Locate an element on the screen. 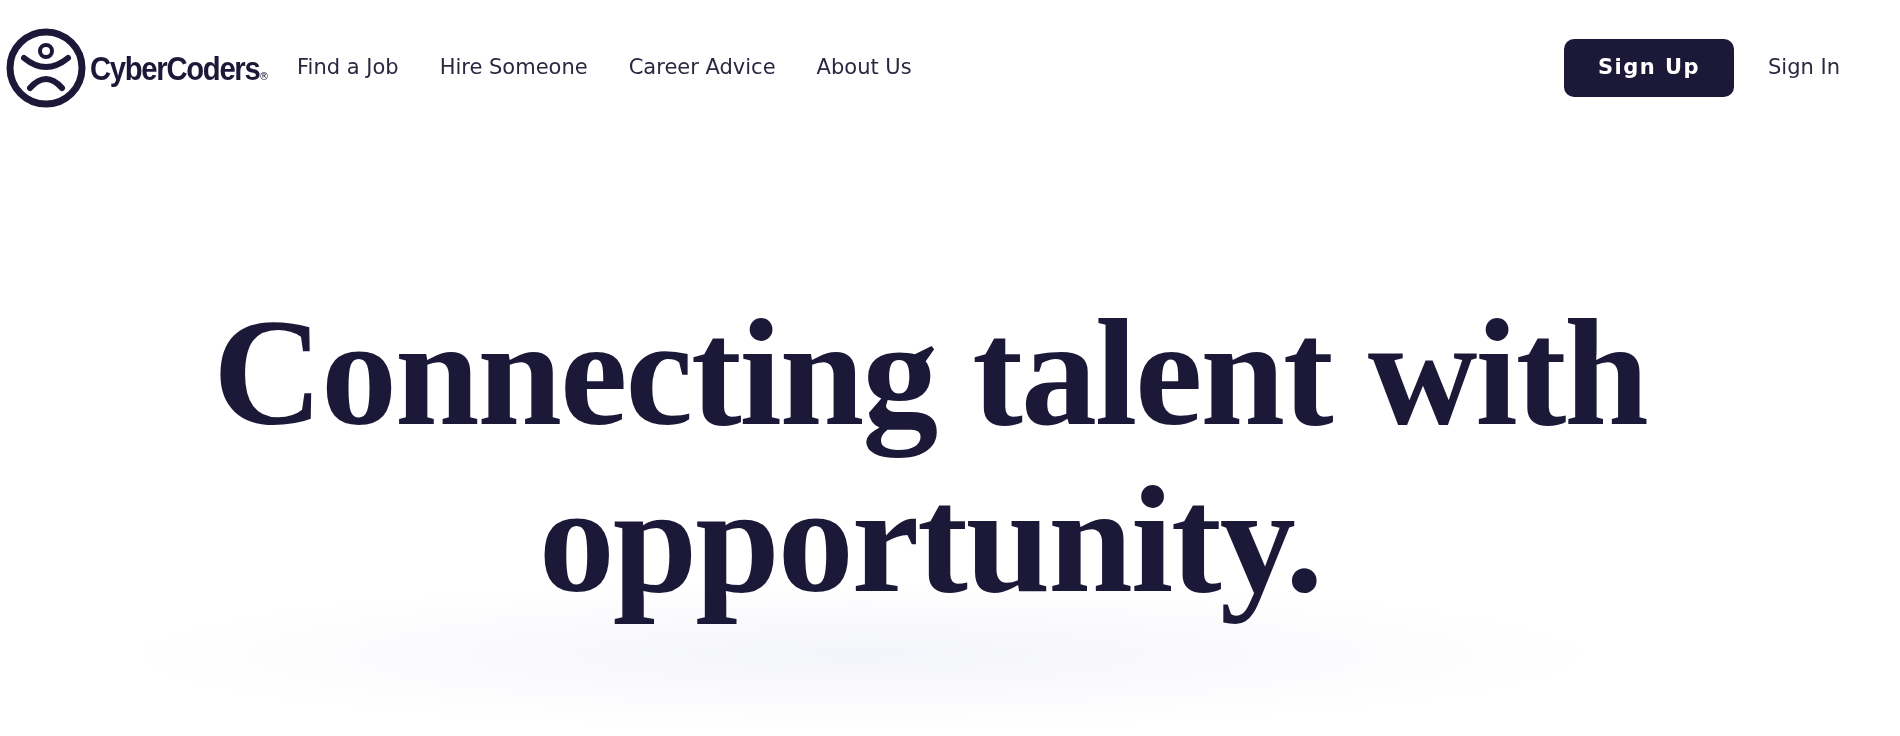 The image size is (1900, 736). nav-link: About Us is located at coordinates (864, 68).